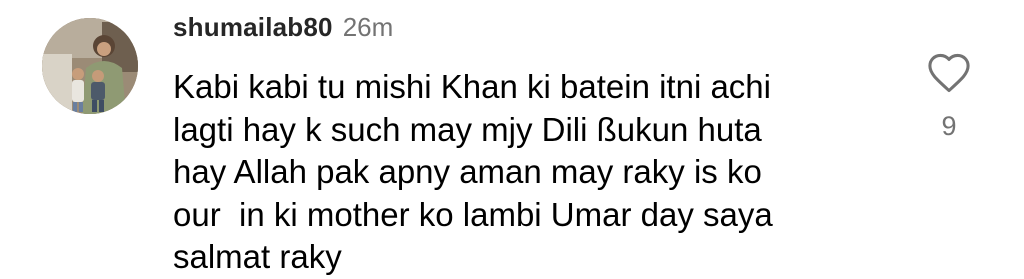 The height and width of the screenshot is (279, 1024). I want to click on like-button, so click(949, 73).